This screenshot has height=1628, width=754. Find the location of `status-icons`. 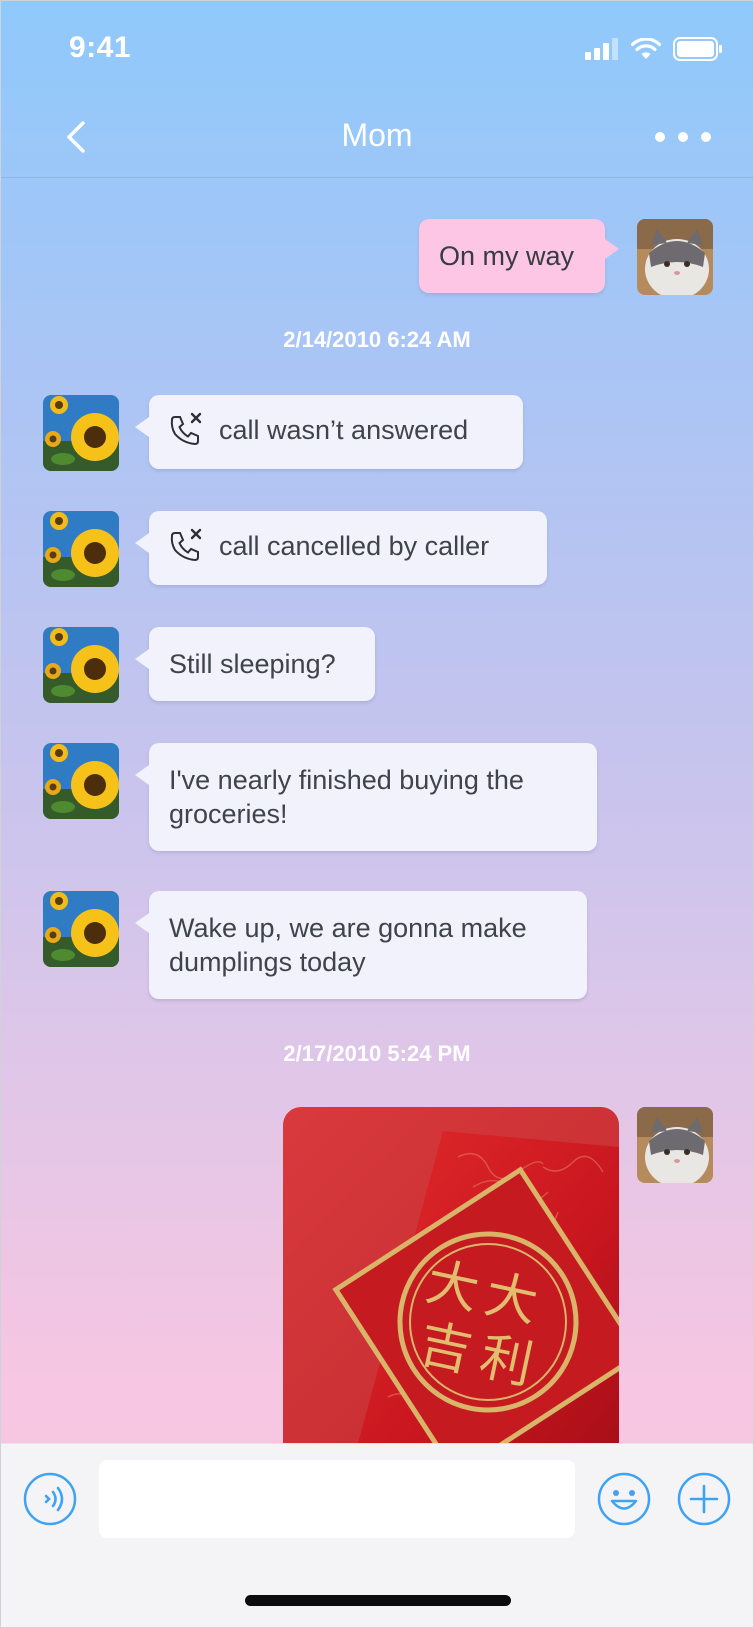

status-icons is located at coordinates (654, 49).